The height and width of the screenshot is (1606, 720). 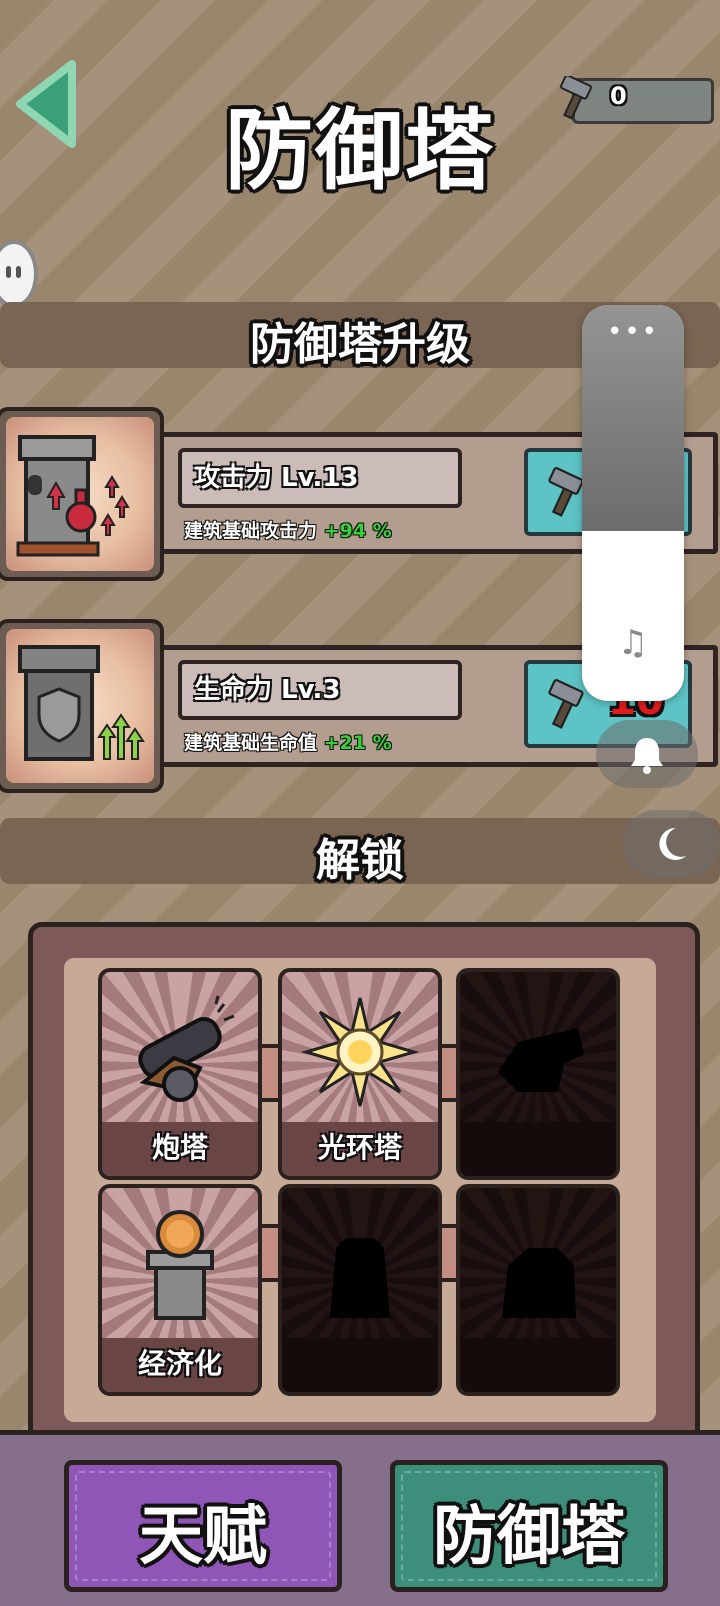 I want to click on coin-tower-icon, so click(x=180, y=1265).